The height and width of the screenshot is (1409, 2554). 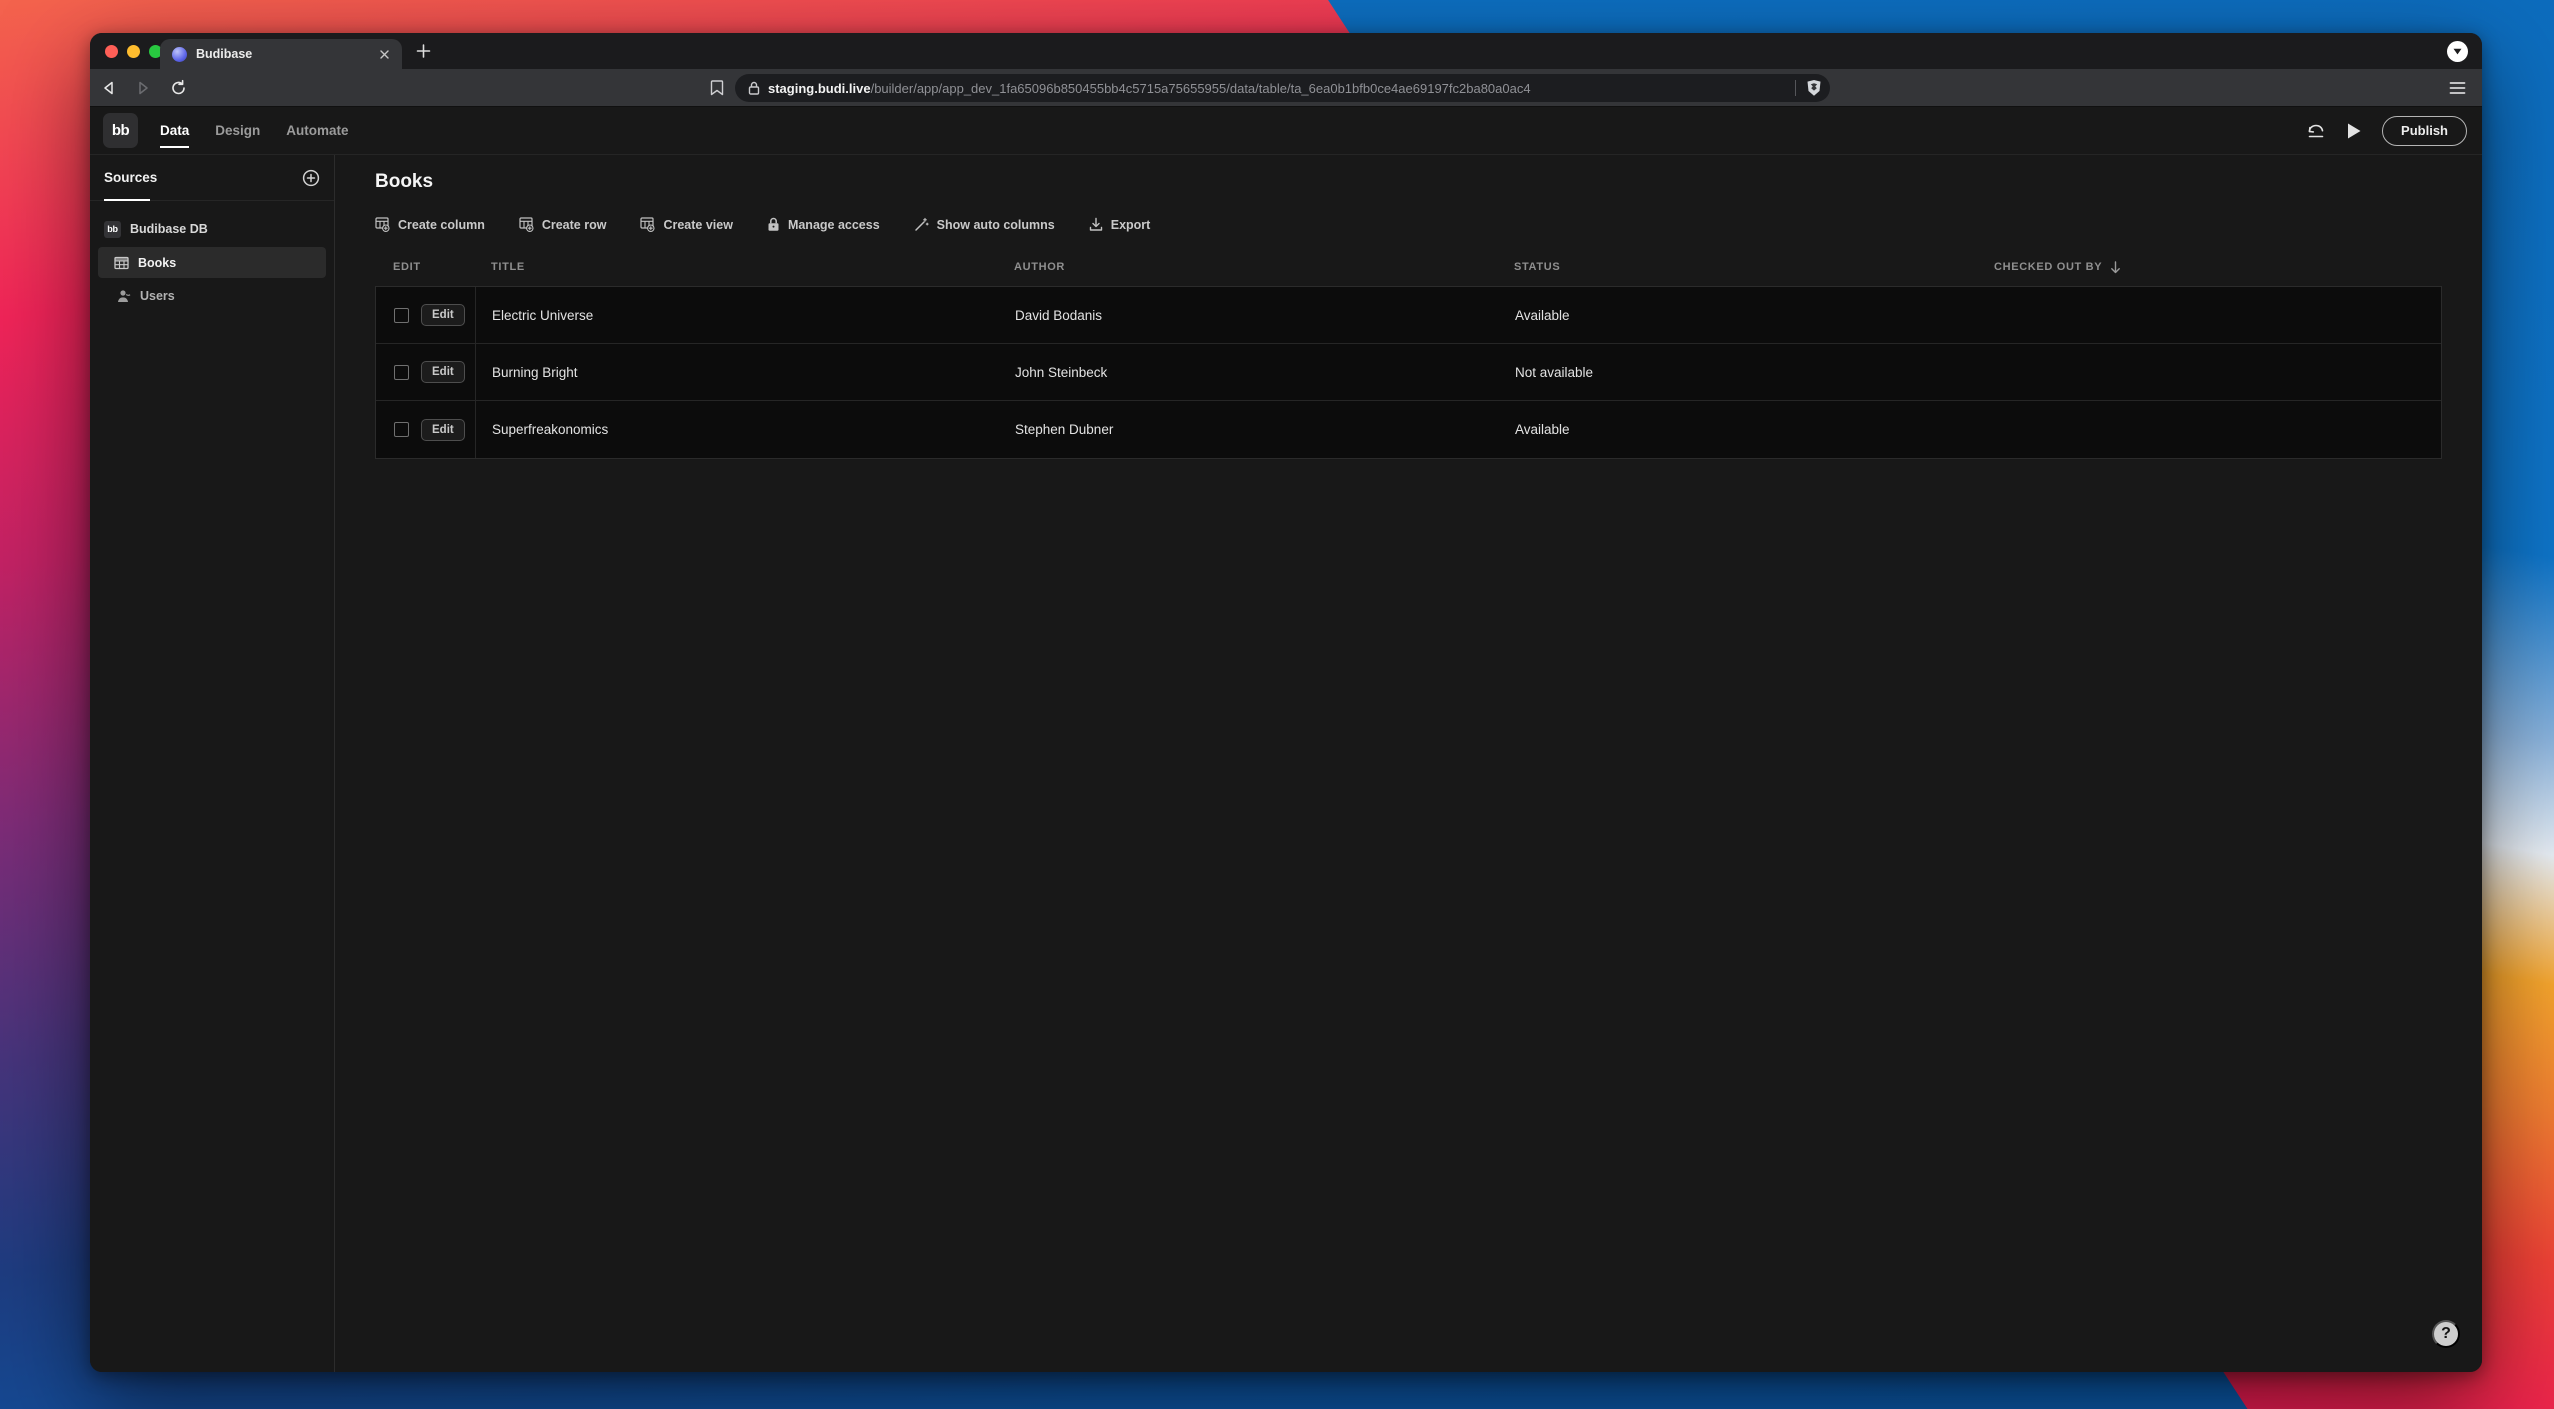 I want to click on manage-access-button: Manage access, so click(x=823, y=224).